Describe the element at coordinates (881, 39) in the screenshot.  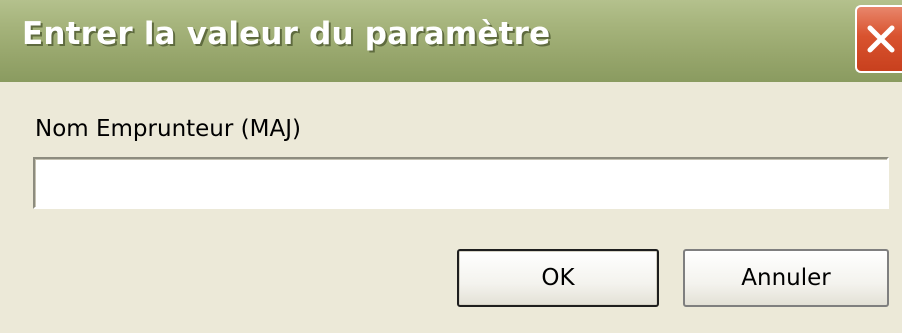
I see `close-icon` at that location.